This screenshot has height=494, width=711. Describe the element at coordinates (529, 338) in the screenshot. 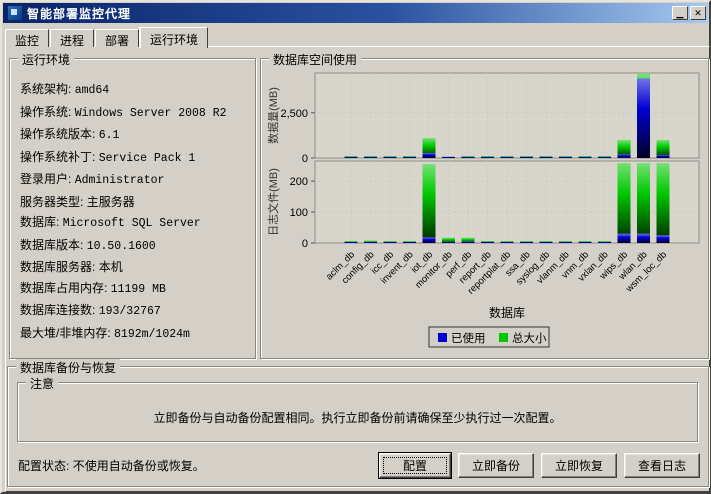

I see `svg-text: 总大小` at that location.